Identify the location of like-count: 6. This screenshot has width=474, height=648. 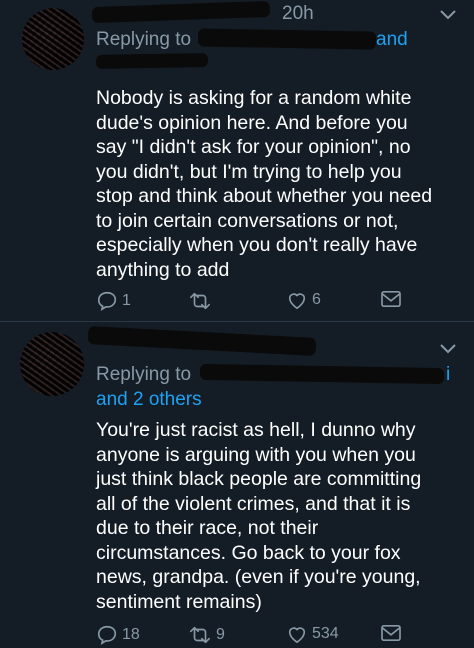
(316, 299).